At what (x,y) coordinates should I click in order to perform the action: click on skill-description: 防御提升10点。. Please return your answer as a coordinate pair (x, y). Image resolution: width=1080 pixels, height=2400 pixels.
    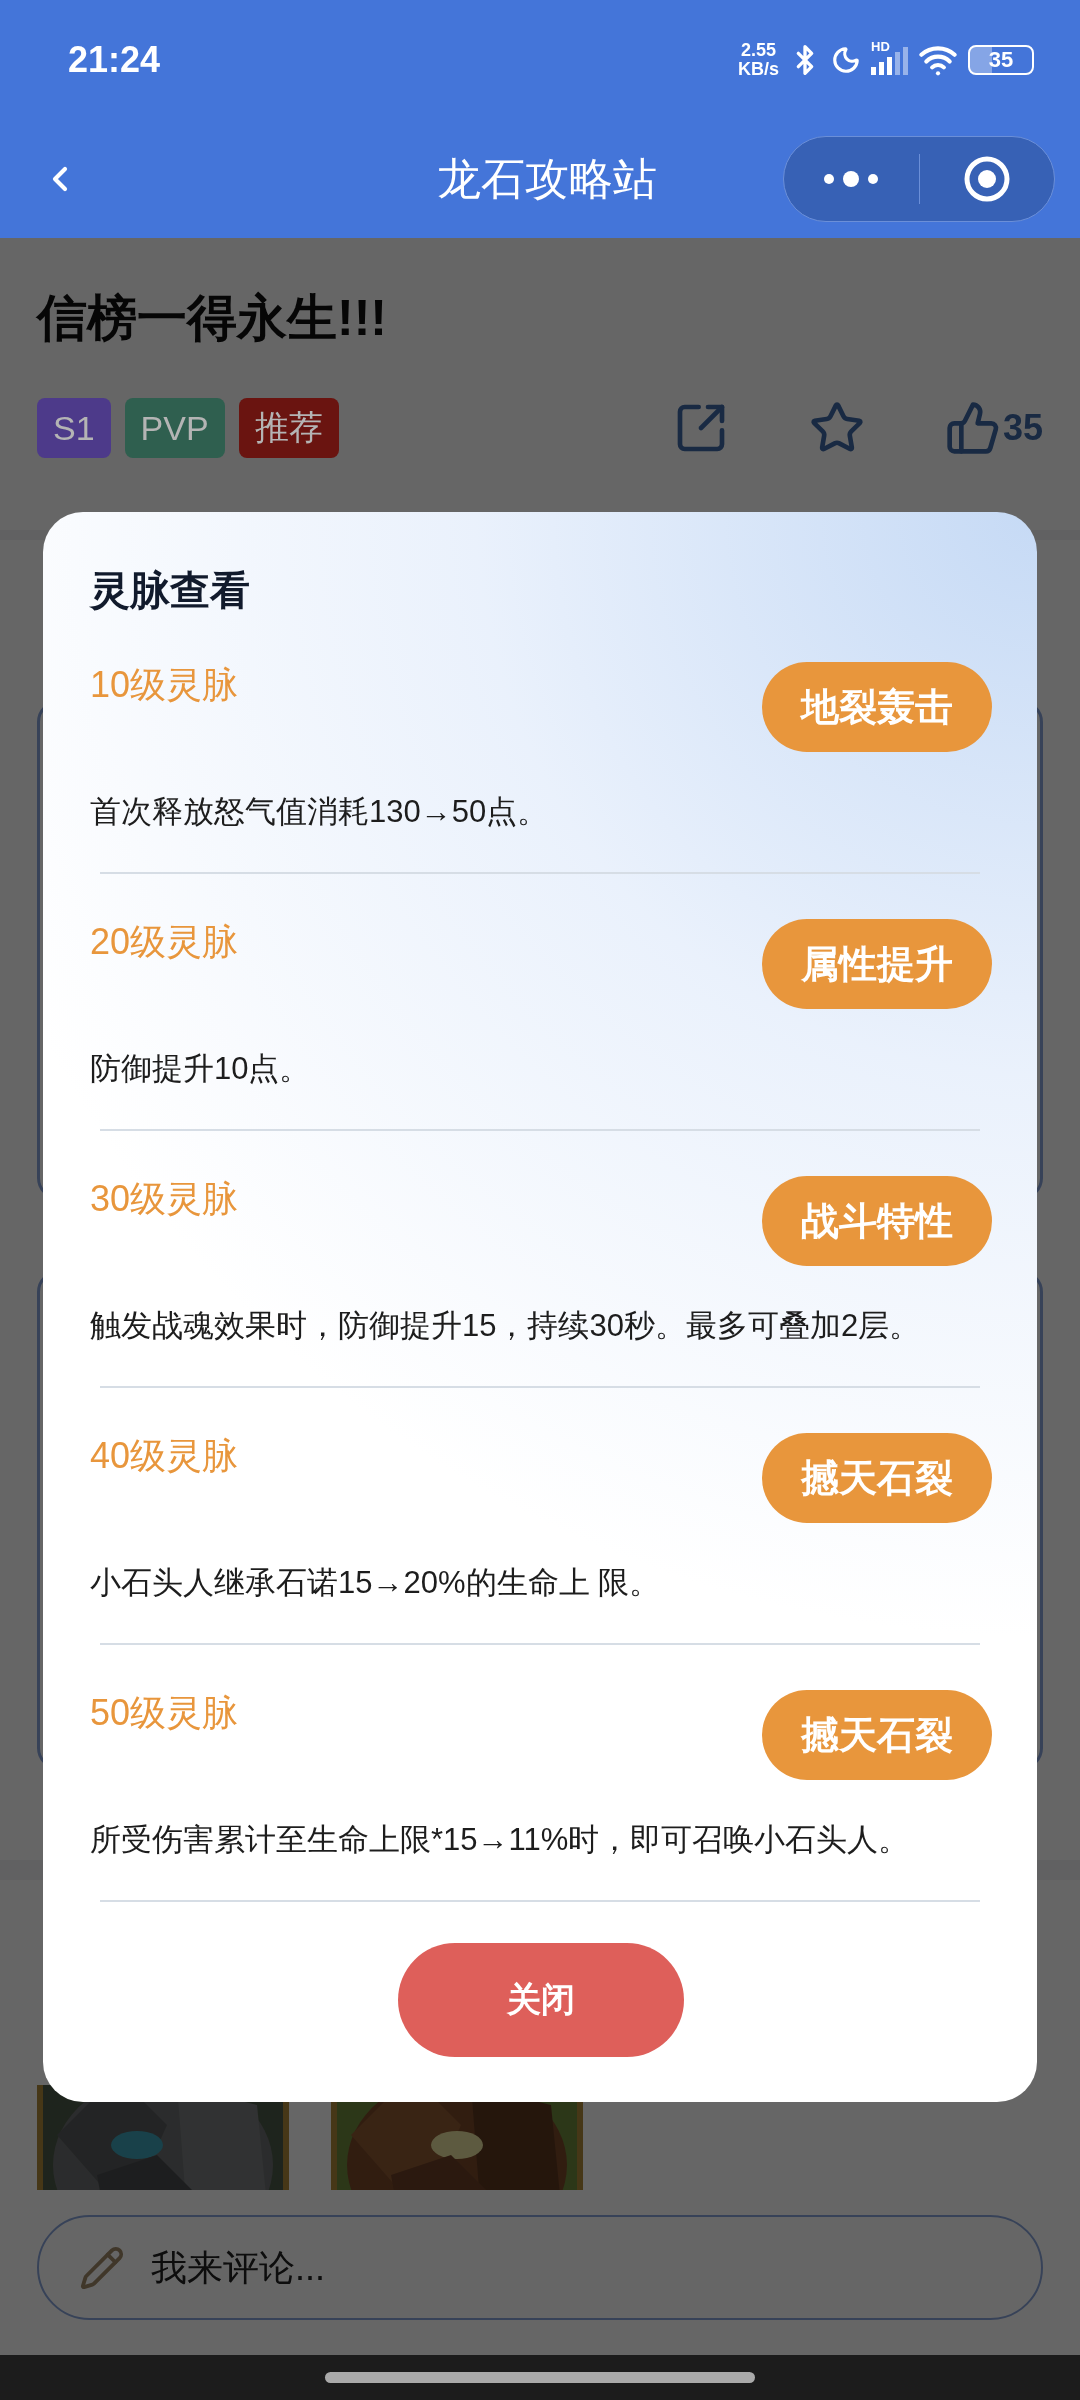
    Looking at the image, I should click on (201, 1069).